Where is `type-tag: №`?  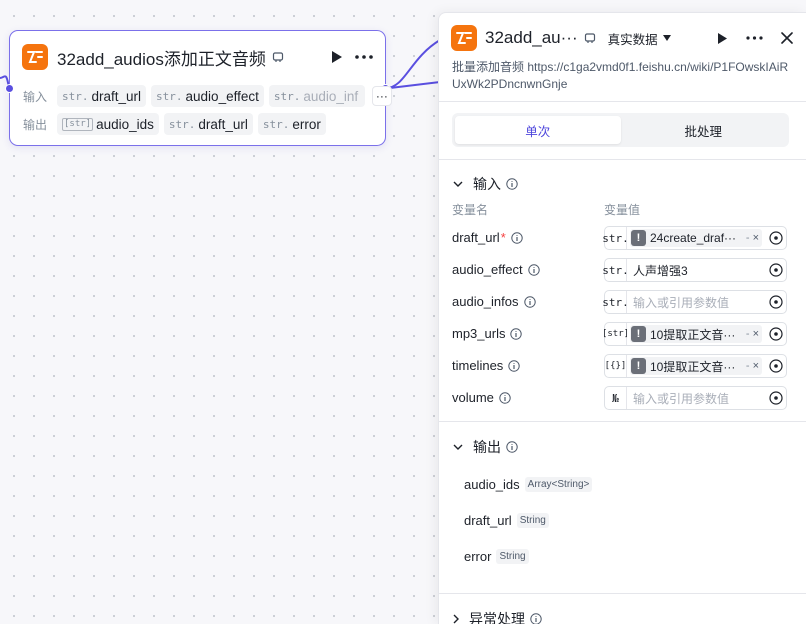 type-tag: № is located at coordinates (616, 398).